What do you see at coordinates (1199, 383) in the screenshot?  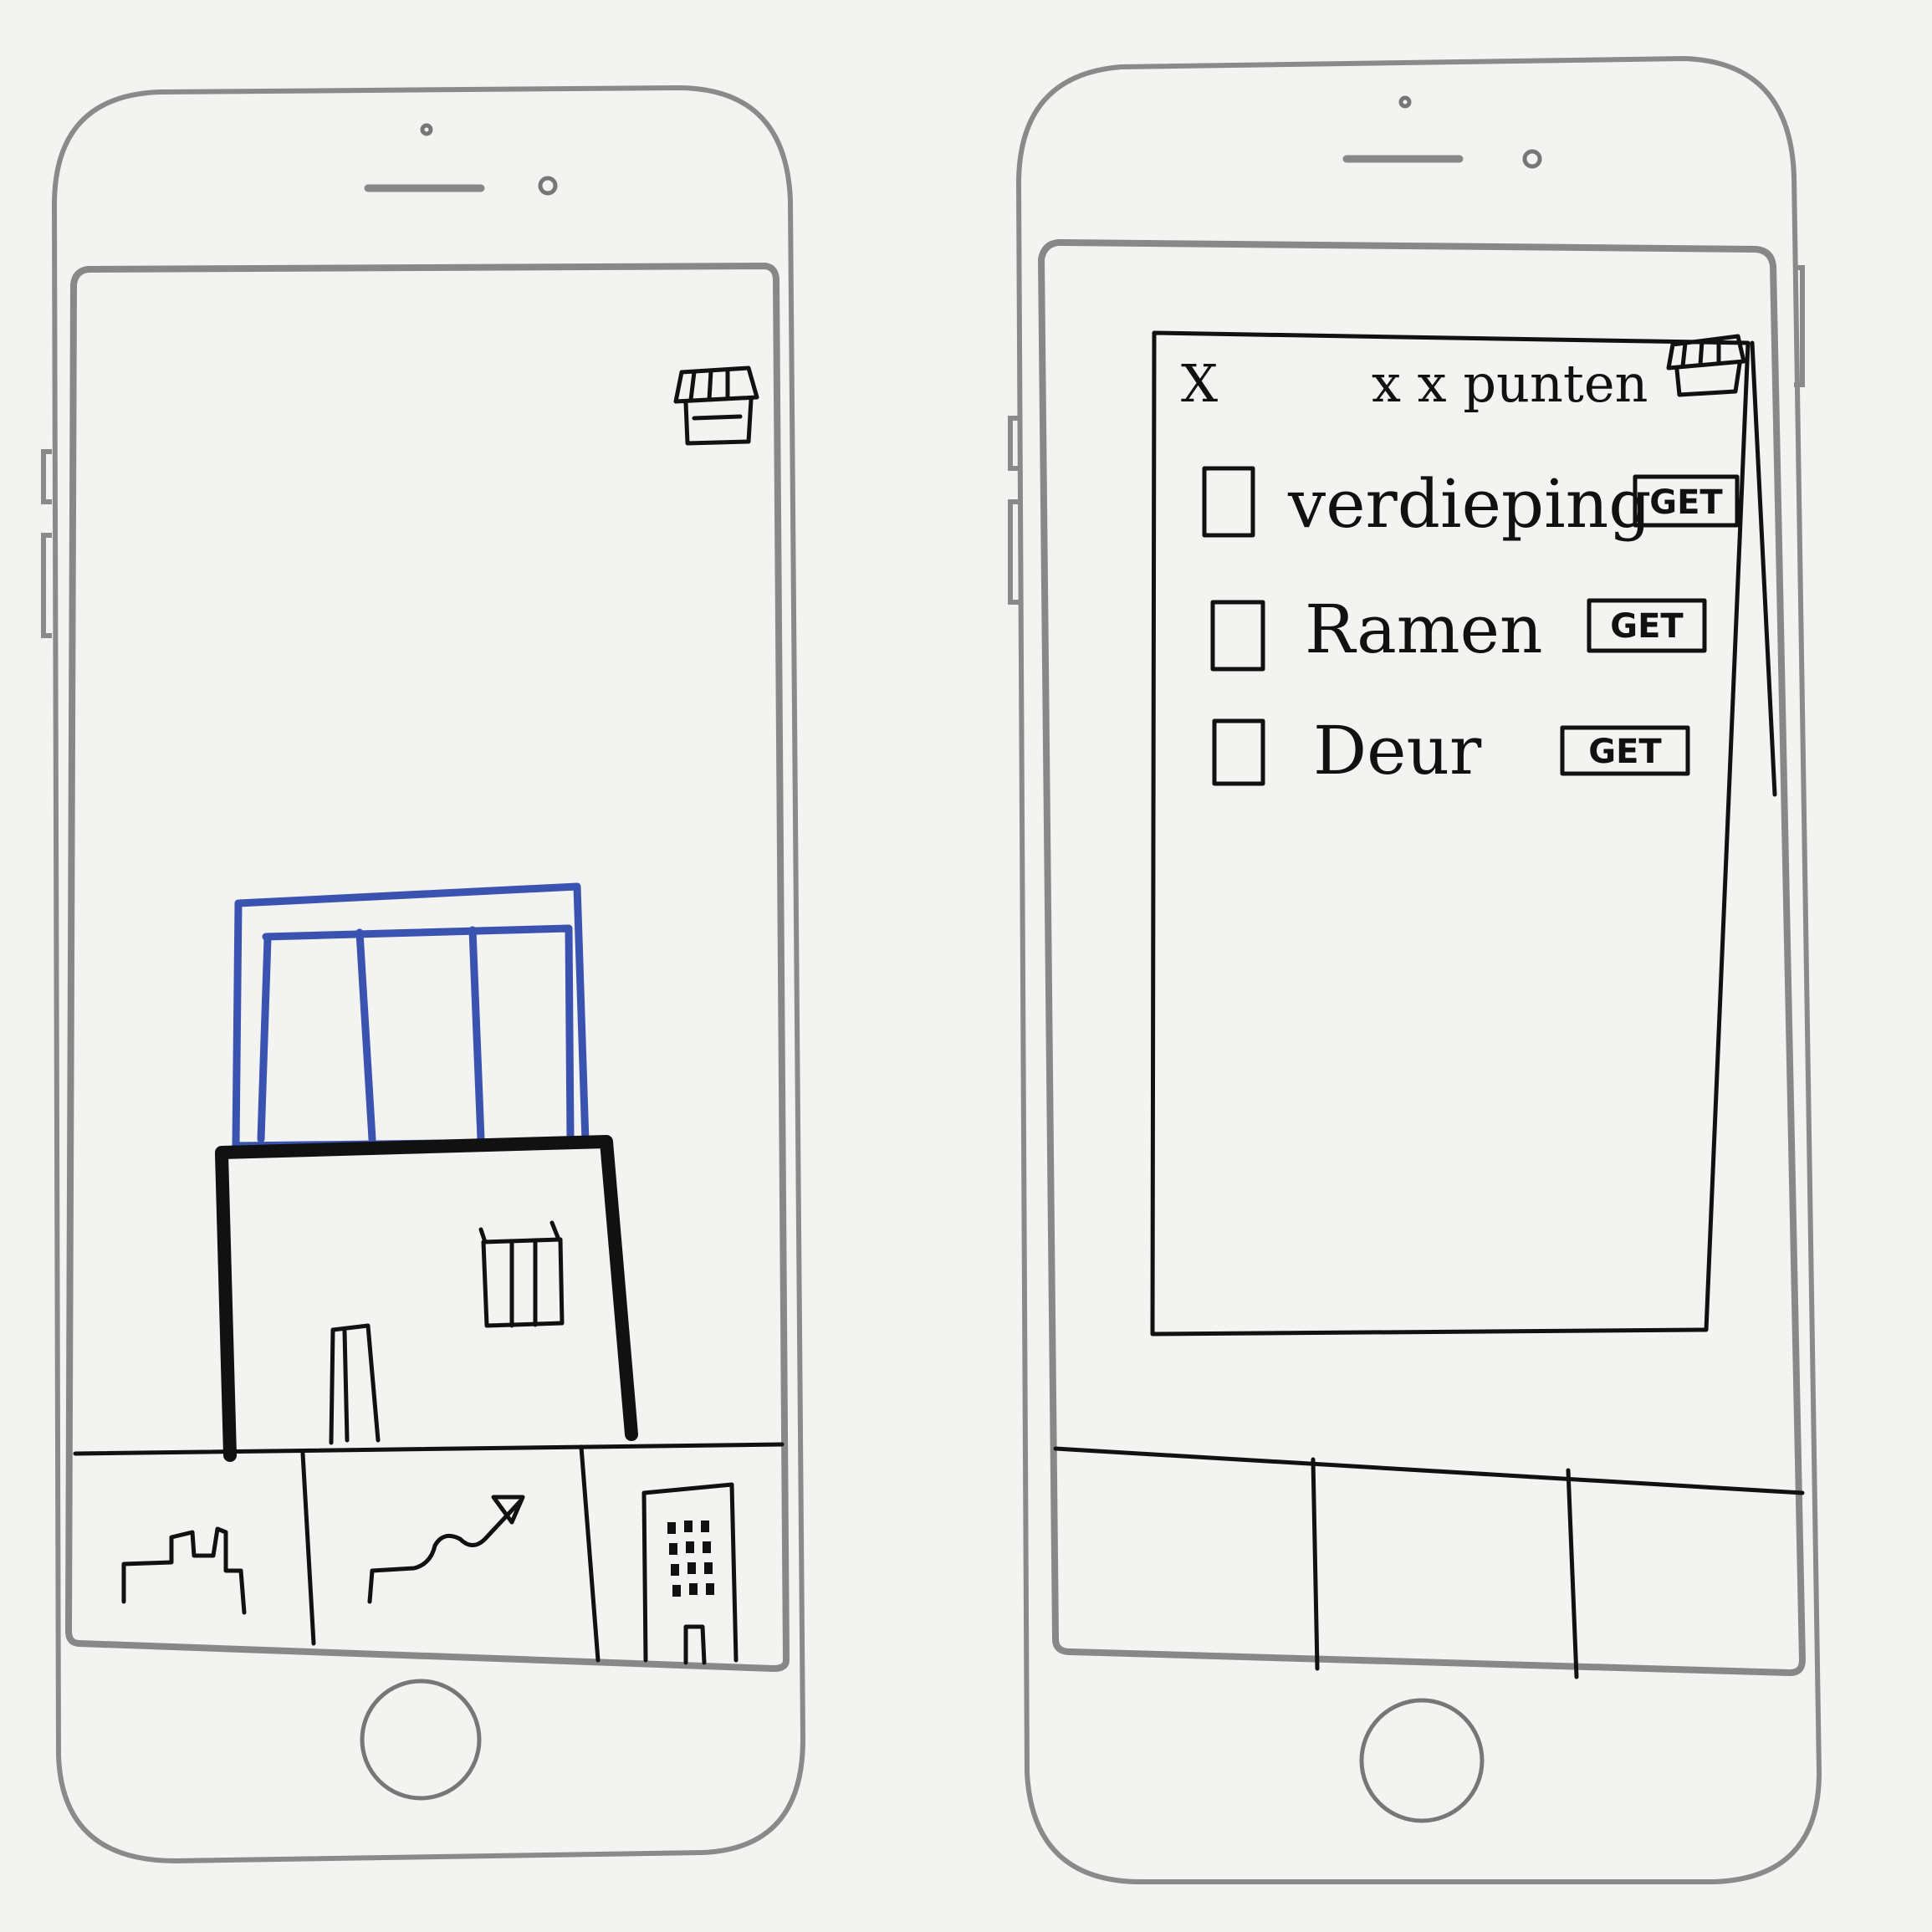 I see `close-button: X` at bounding box center [1199, 383].